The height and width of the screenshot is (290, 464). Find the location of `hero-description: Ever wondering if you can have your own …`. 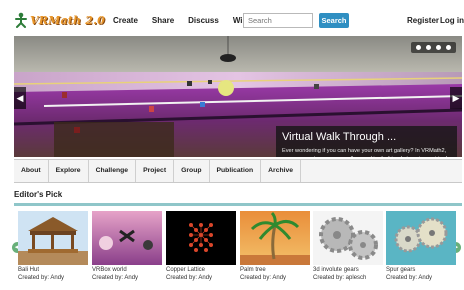

hero-description: Ever wondering if you can have your own … is located at coordinates (364, 152).